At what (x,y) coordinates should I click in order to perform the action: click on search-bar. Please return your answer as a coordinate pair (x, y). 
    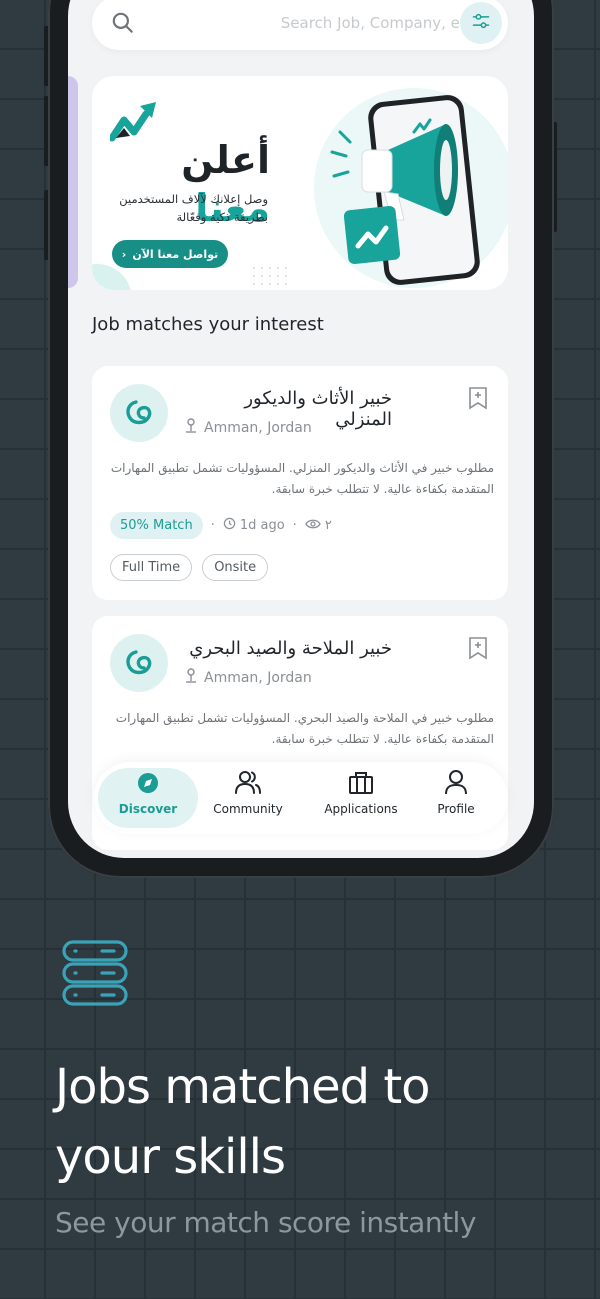
    Looking at the image, I should click on (300, 25).